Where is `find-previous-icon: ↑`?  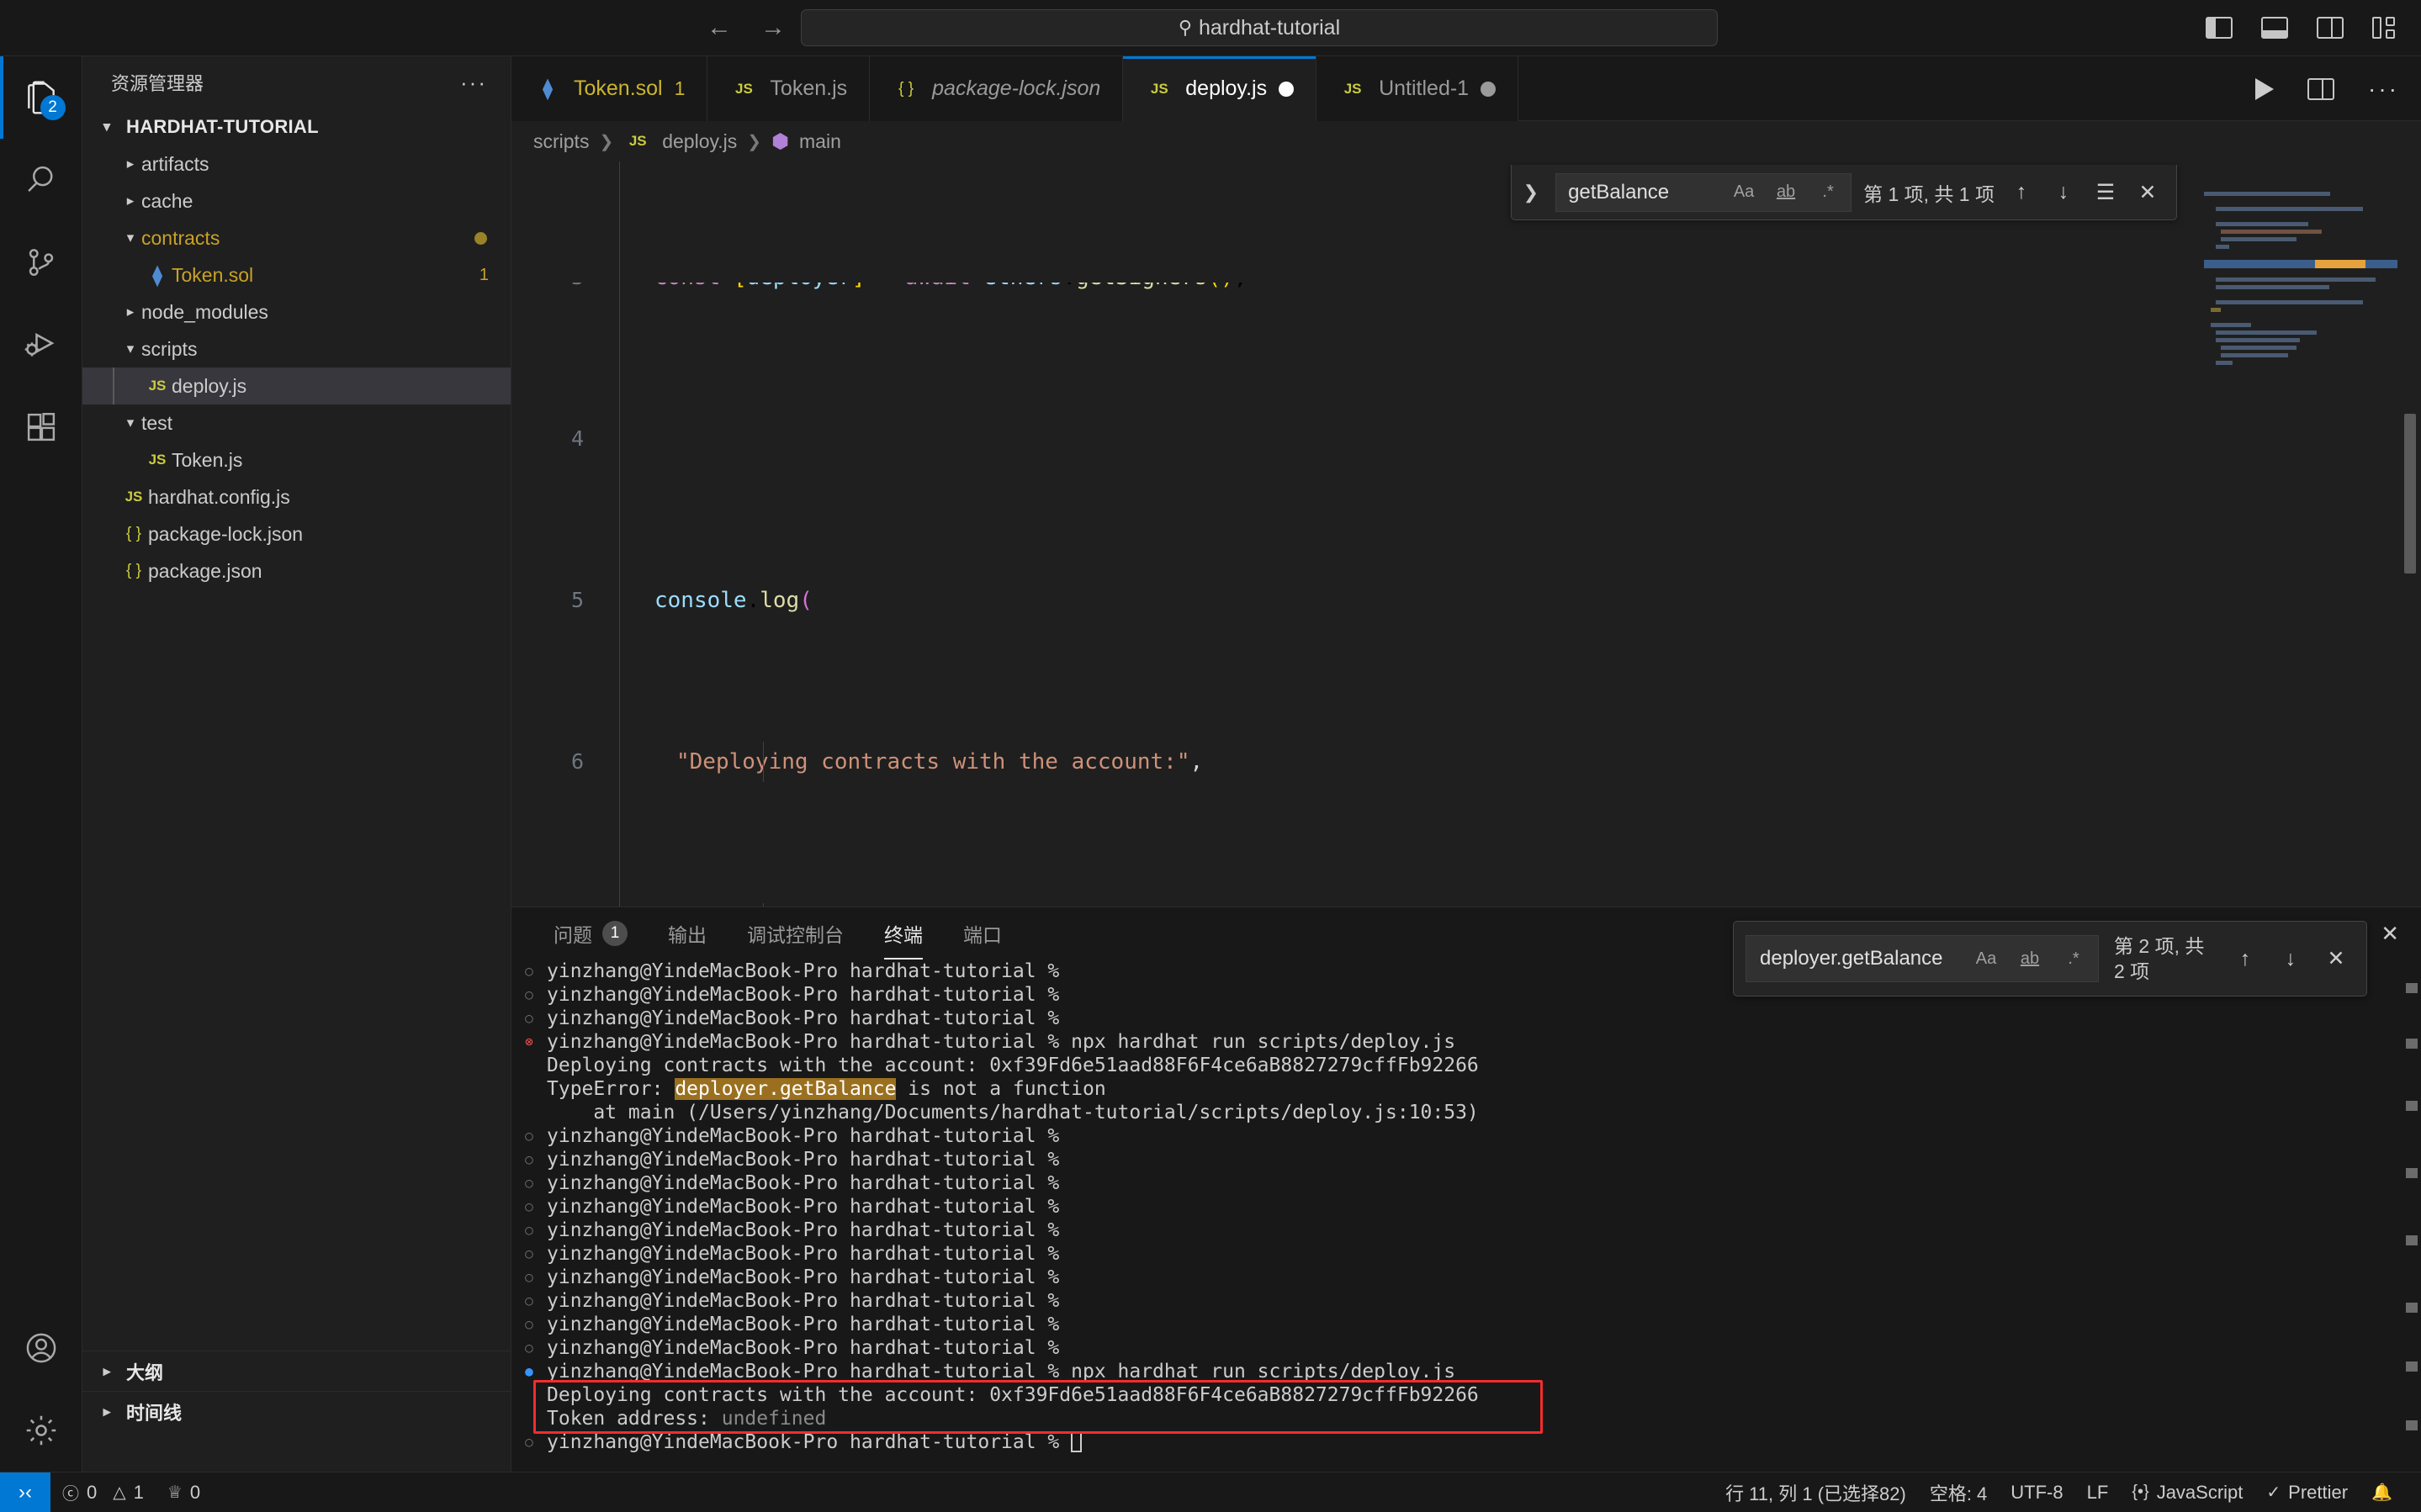
find-previous-icon: ↑ is located at coordinates (2022, 192).